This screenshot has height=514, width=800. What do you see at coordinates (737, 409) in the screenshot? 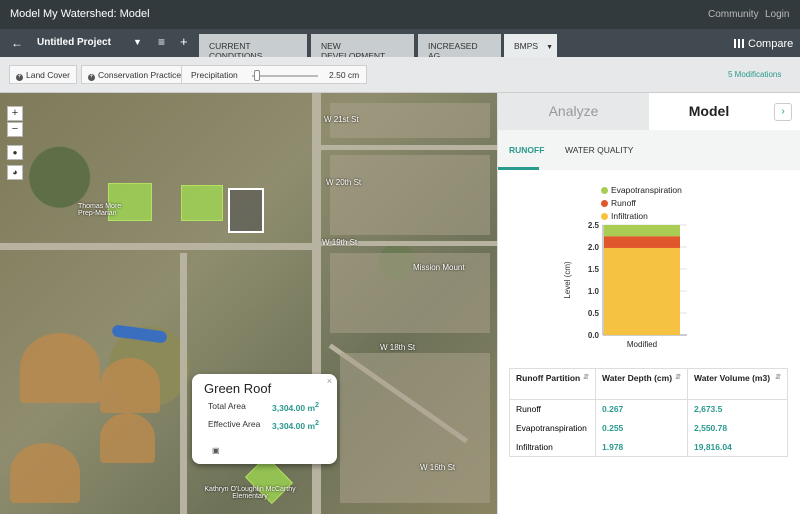
I see `row-volume: 2,673.5` at bounding box center [737, 409].